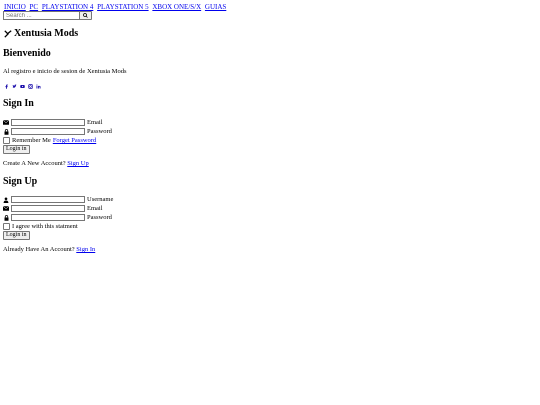 Image resolution: width=540 pixels, height=405 pixels. I want to click on site-logo: Xentusia Mods, so click(41, 33).